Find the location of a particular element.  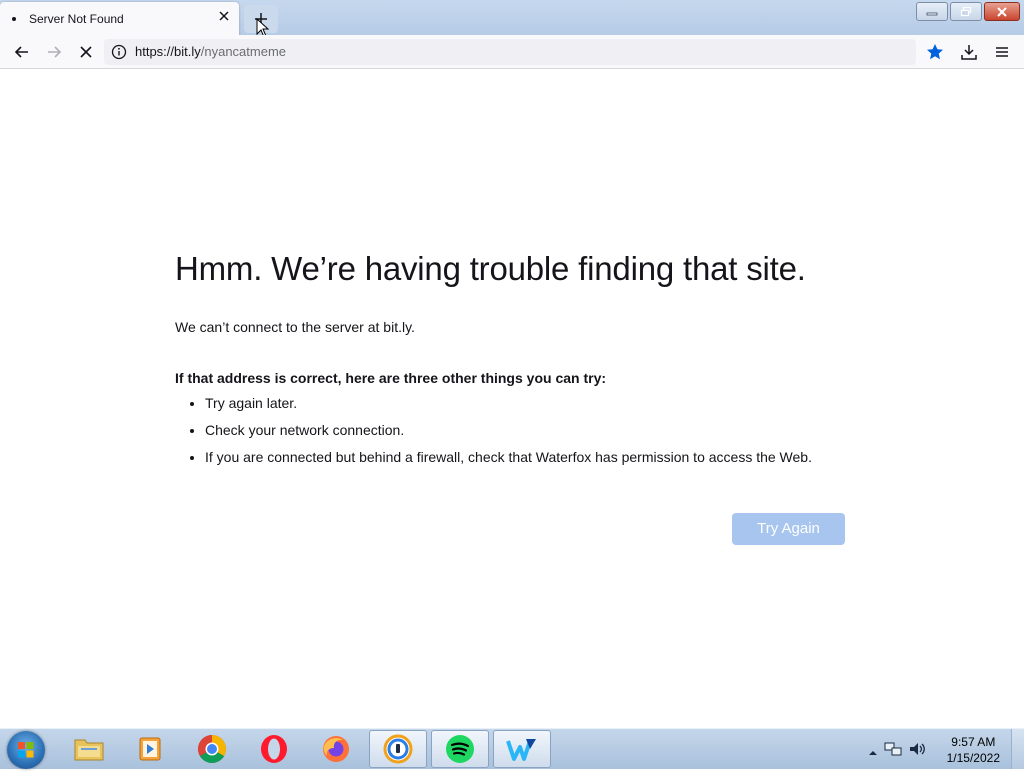

tab-server-not-found: Server Not Found is located at coordinates (119, 19).